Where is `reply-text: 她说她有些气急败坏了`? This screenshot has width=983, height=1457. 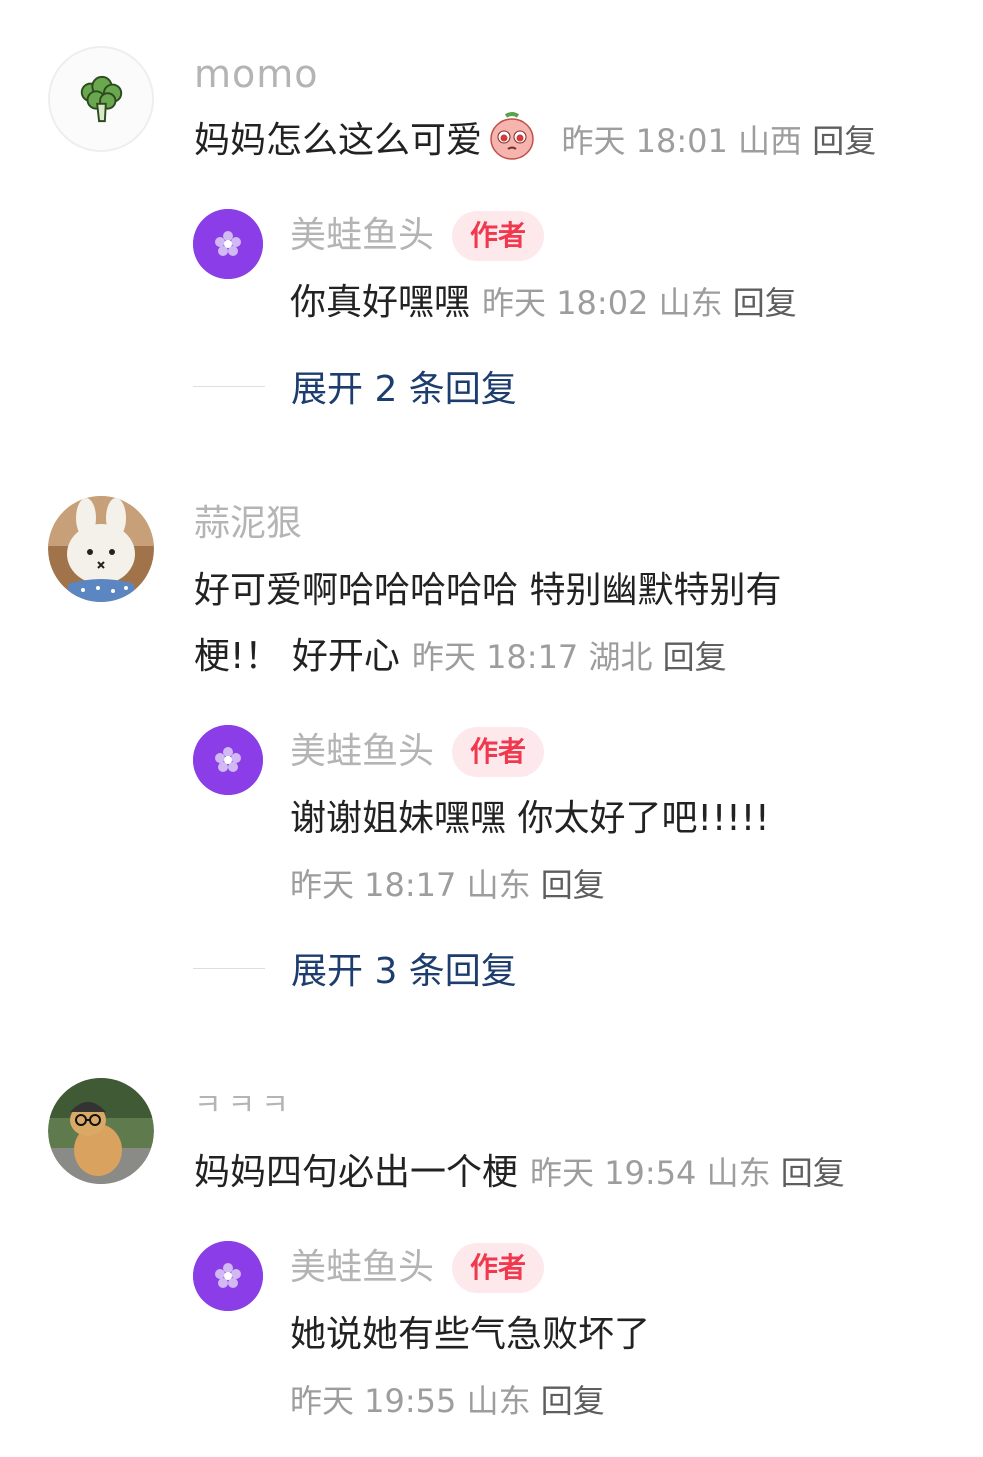 reply-text: 她说她有些气急败坏了 is located at coordinates (470, 1334).